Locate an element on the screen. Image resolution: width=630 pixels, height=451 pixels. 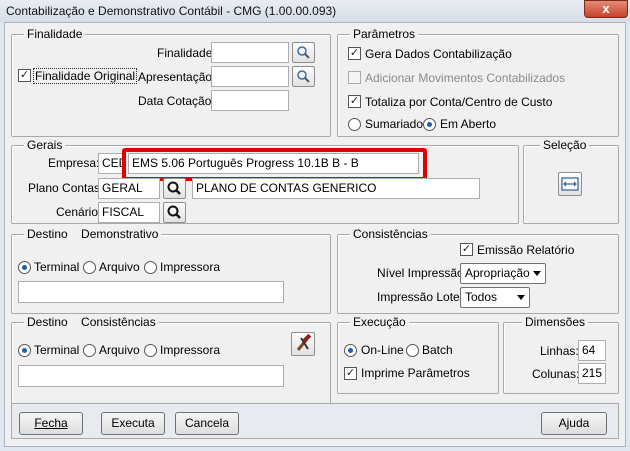
dimensoes-group: Dimensões Linhas: 64 Colunas: 215 is located at coordinates (561, 354).